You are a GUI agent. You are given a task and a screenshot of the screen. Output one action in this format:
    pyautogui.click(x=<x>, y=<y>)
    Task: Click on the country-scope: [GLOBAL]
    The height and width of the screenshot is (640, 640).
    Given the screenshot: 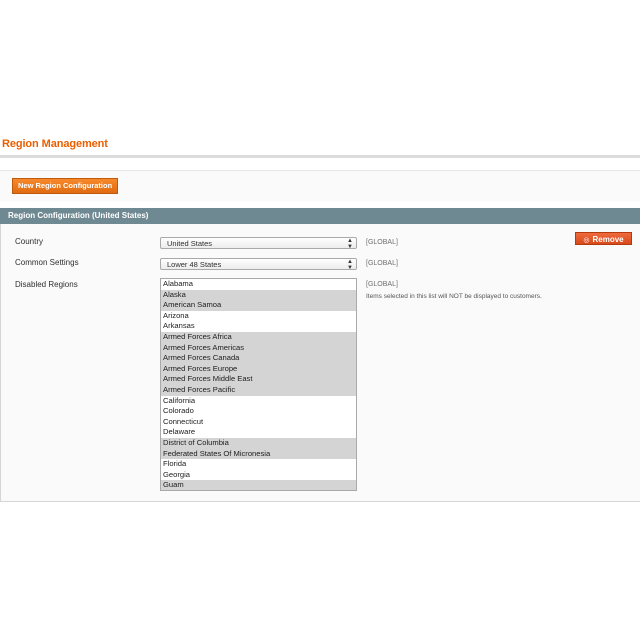 What is the action you would take?
    pyautogui.click(x=382, y=242)
    